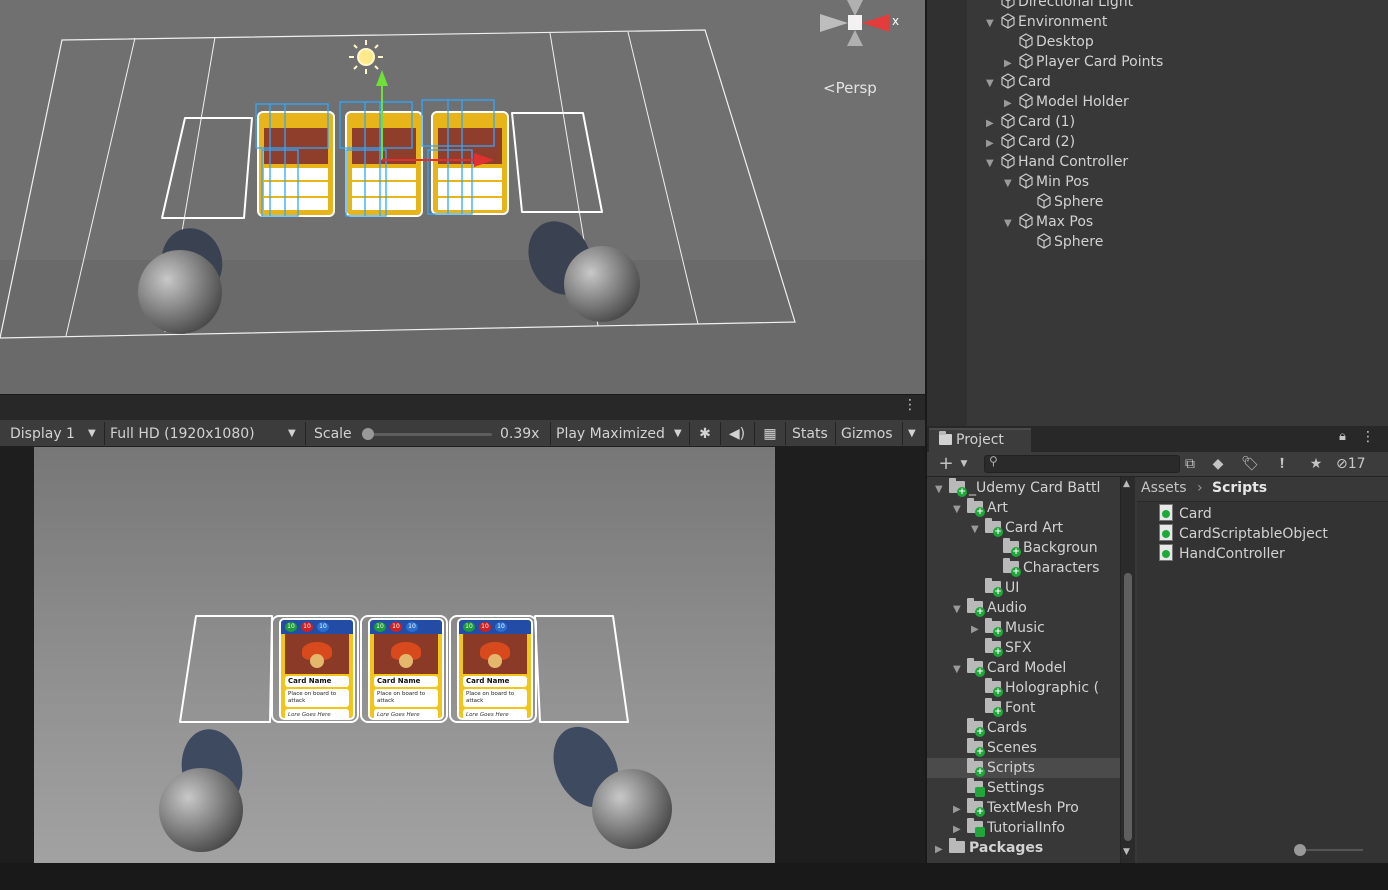  Describe the element at coordinates (1082, 463) in the screenshot. I see `project-search-input: ⚲` at that location.